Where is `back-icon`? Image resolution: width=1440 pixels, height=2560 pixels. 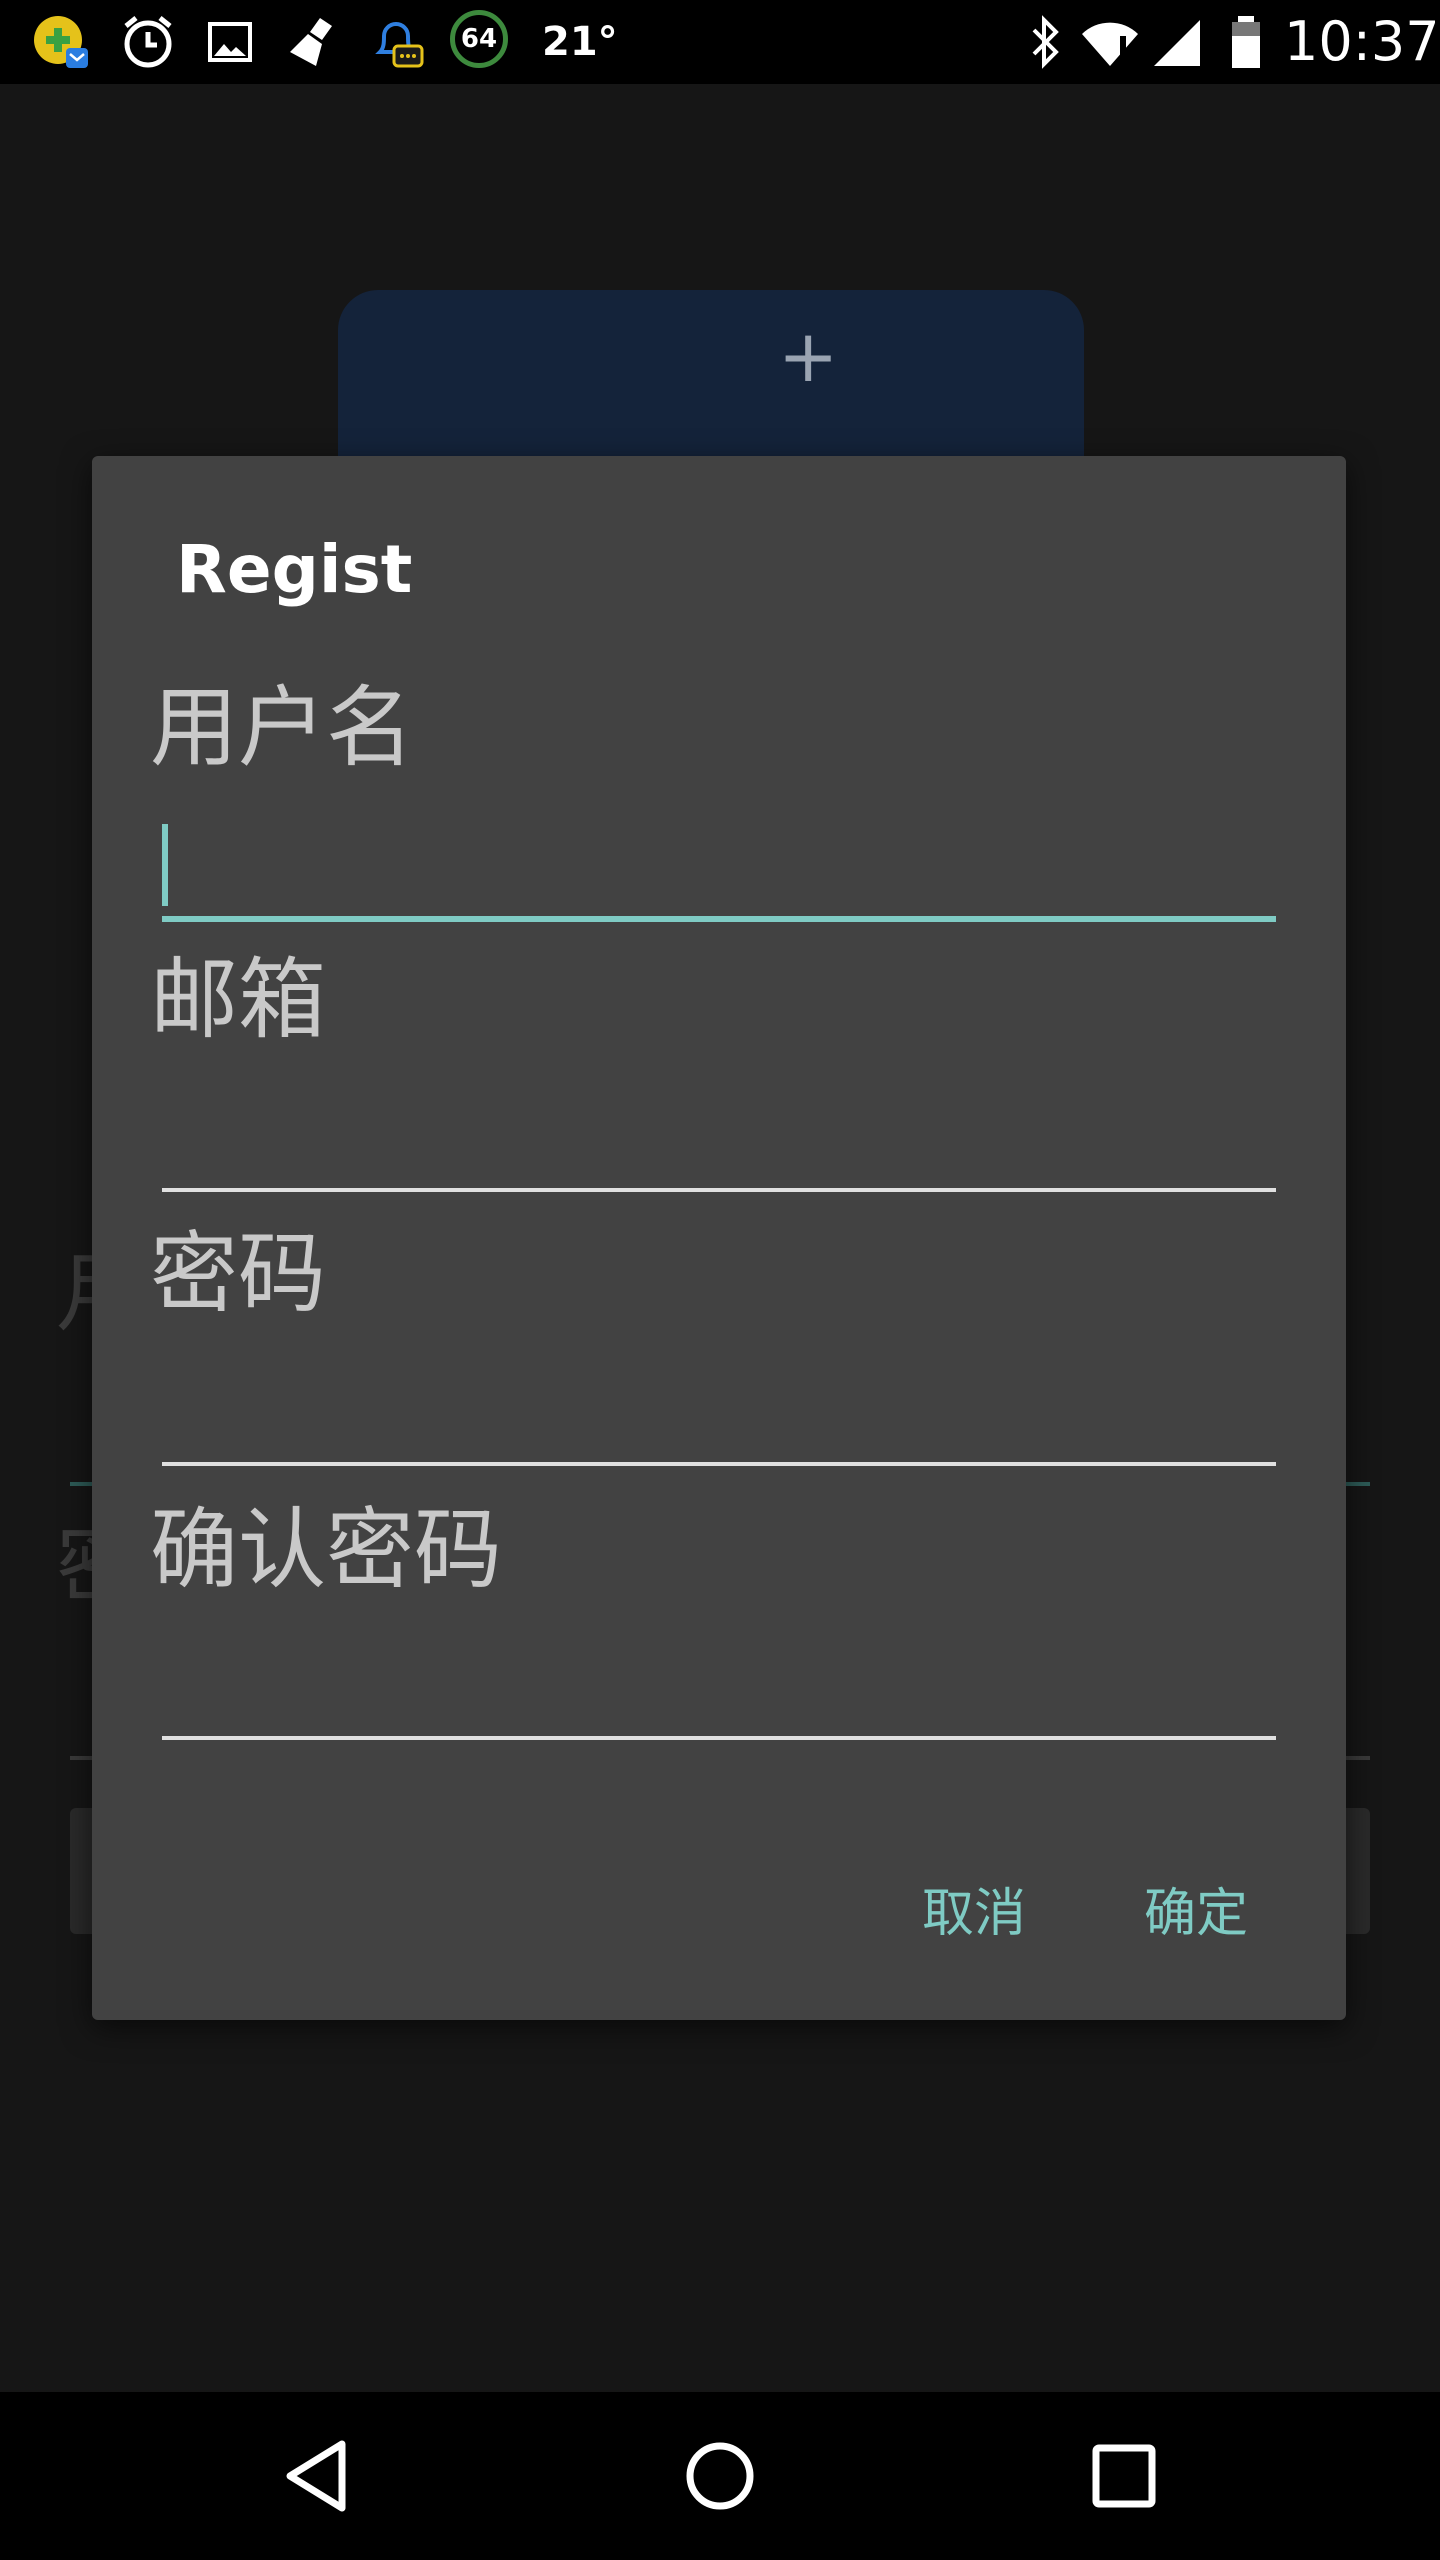 back-icon is located at coordinates (316, 2476).